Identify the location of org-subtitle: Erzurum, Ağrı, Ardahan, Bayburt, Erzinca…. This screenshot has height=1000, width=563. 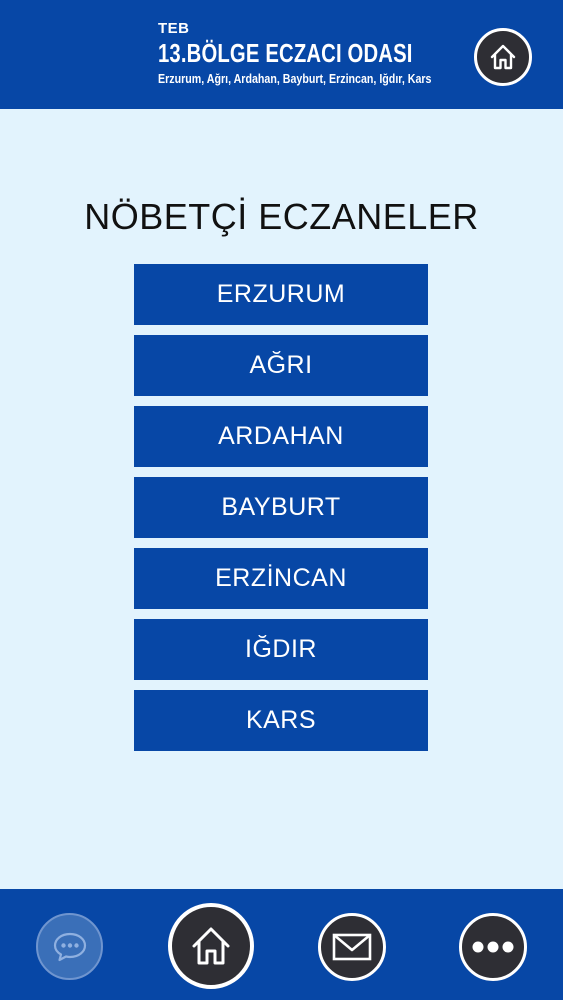
(295, 78).